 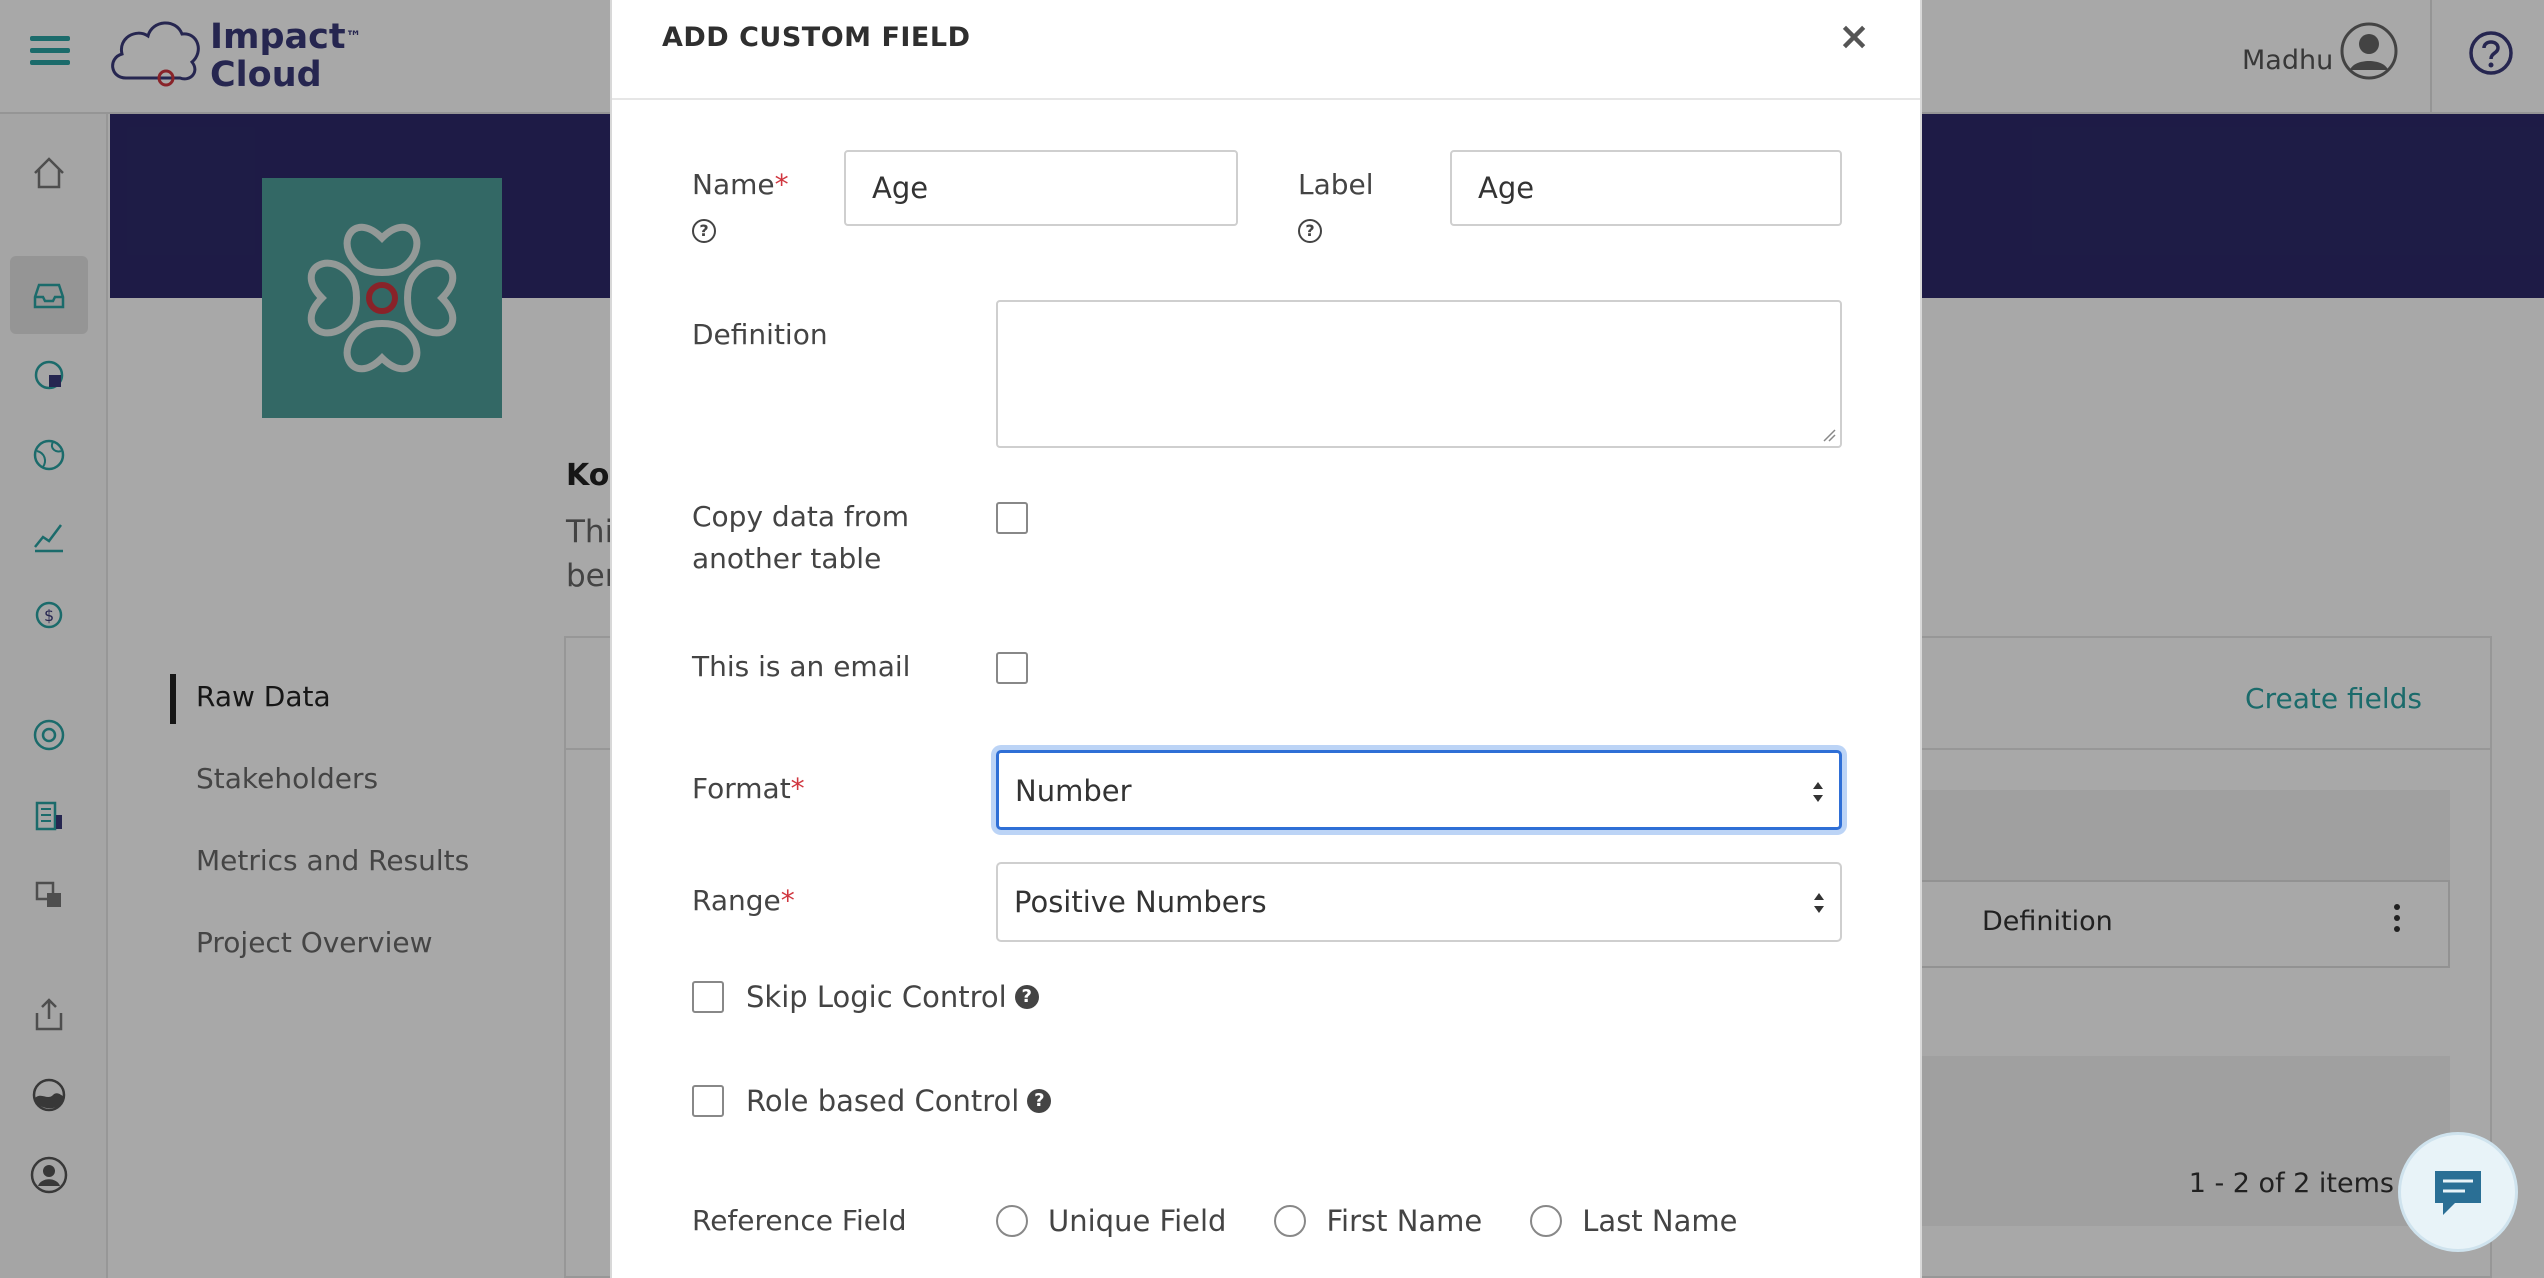 I want to click on reference-option-first-name: First Name, so click(x=1378, y=1221).